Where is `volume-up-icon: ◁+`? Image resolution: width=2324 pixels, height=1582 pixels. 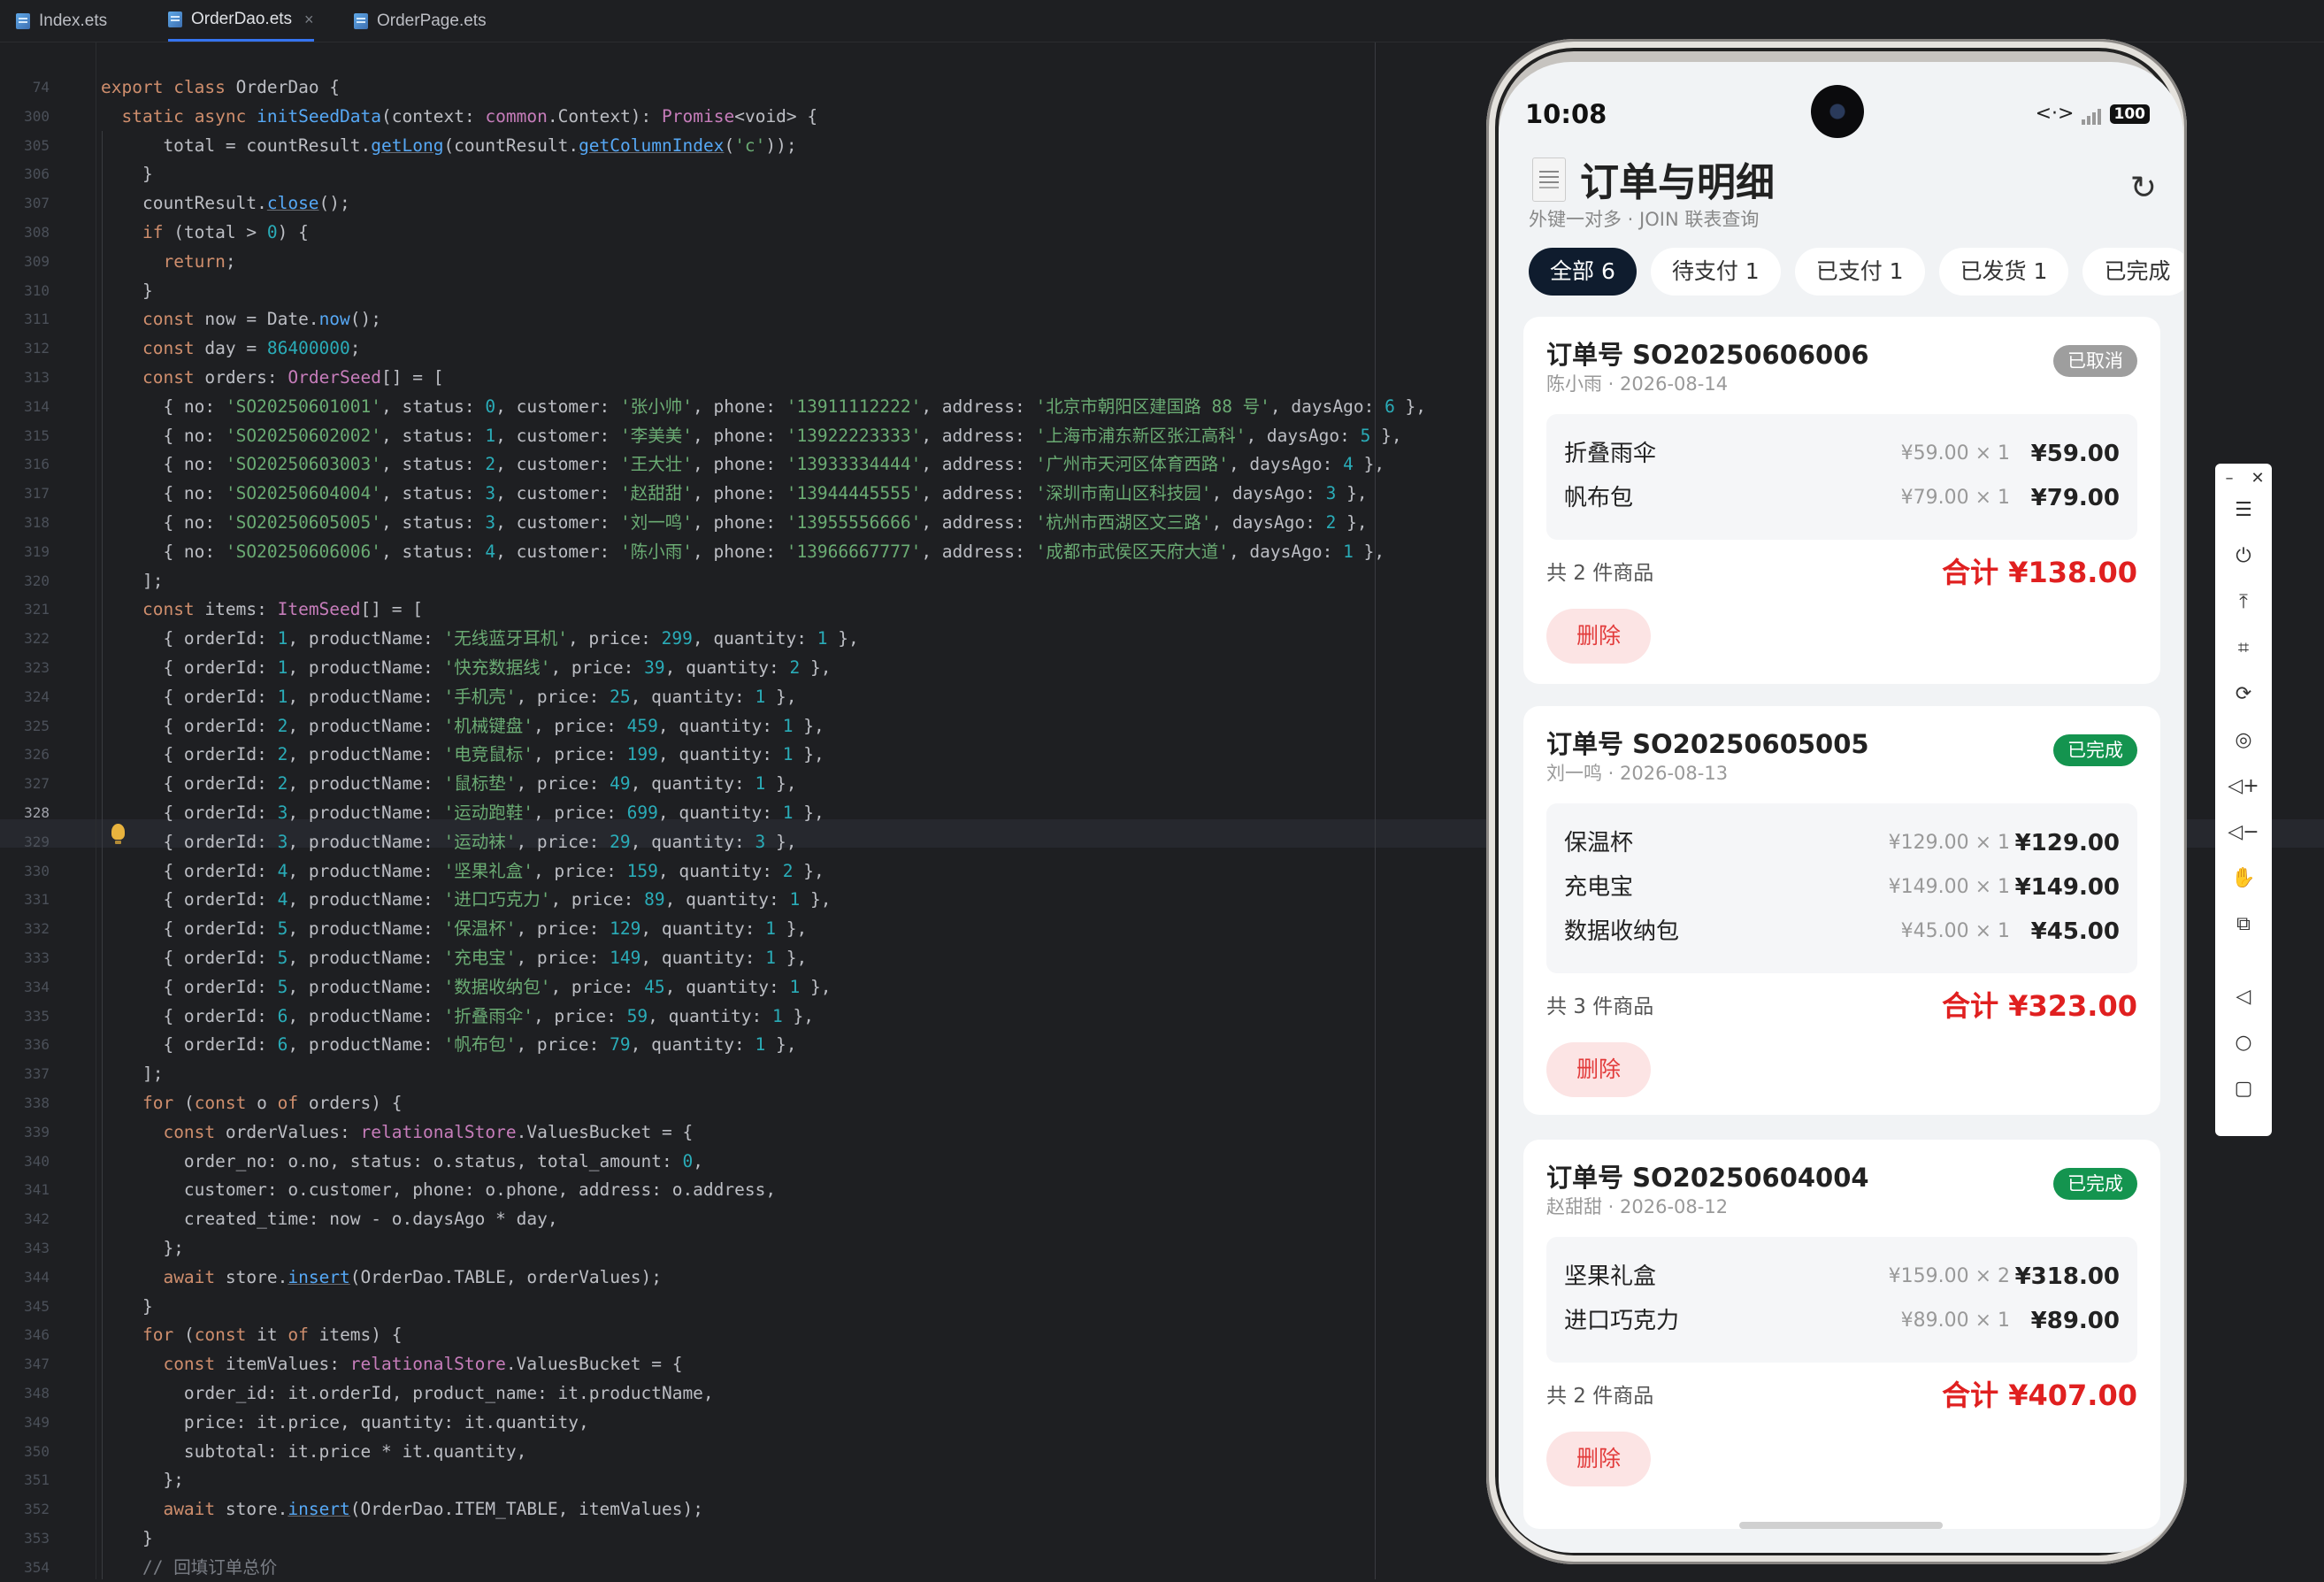
volume-up-icon: ◁+ is located at coordinates (2244, 786).